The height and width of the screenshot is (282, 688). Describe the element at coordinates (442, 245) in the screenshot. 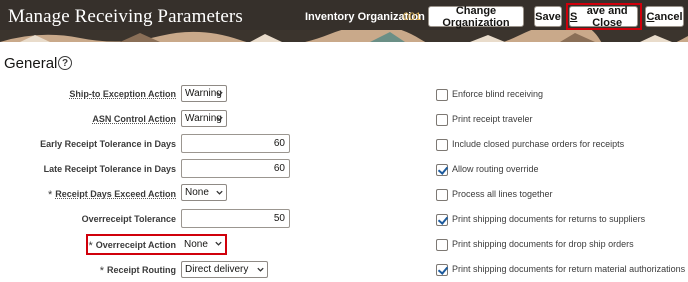

I see `print-docs-drop-ship-orders-checkbox` at that location.